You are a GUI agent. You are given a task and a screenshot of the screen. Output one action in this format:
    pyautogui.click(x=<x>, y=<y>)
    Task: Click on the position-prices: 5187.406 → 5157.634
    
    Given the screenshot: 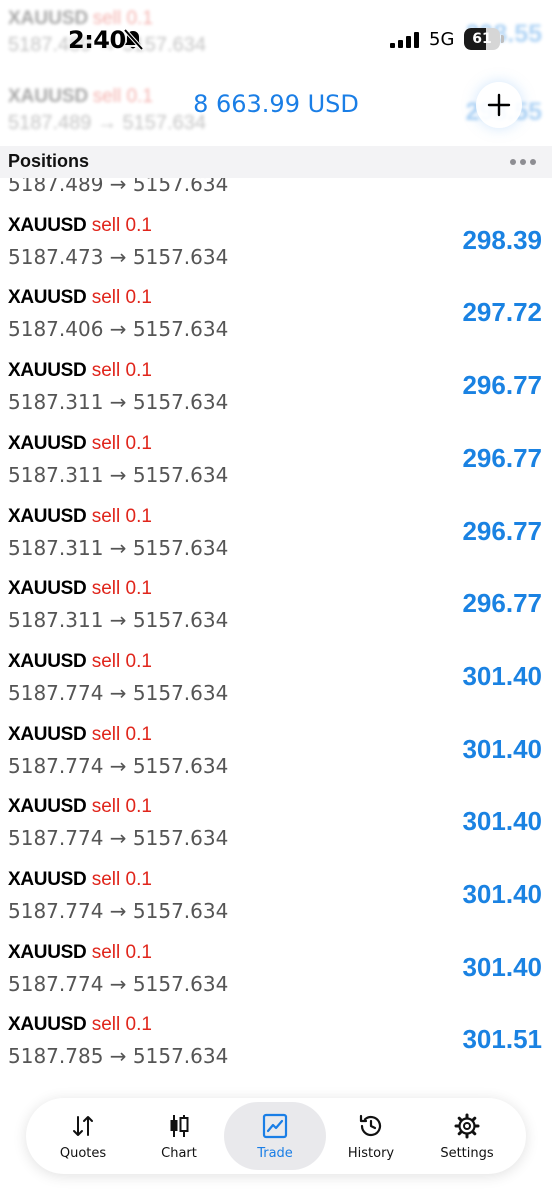 What is the action you would take?
    pyautogui.click(x=118, y=329)
    